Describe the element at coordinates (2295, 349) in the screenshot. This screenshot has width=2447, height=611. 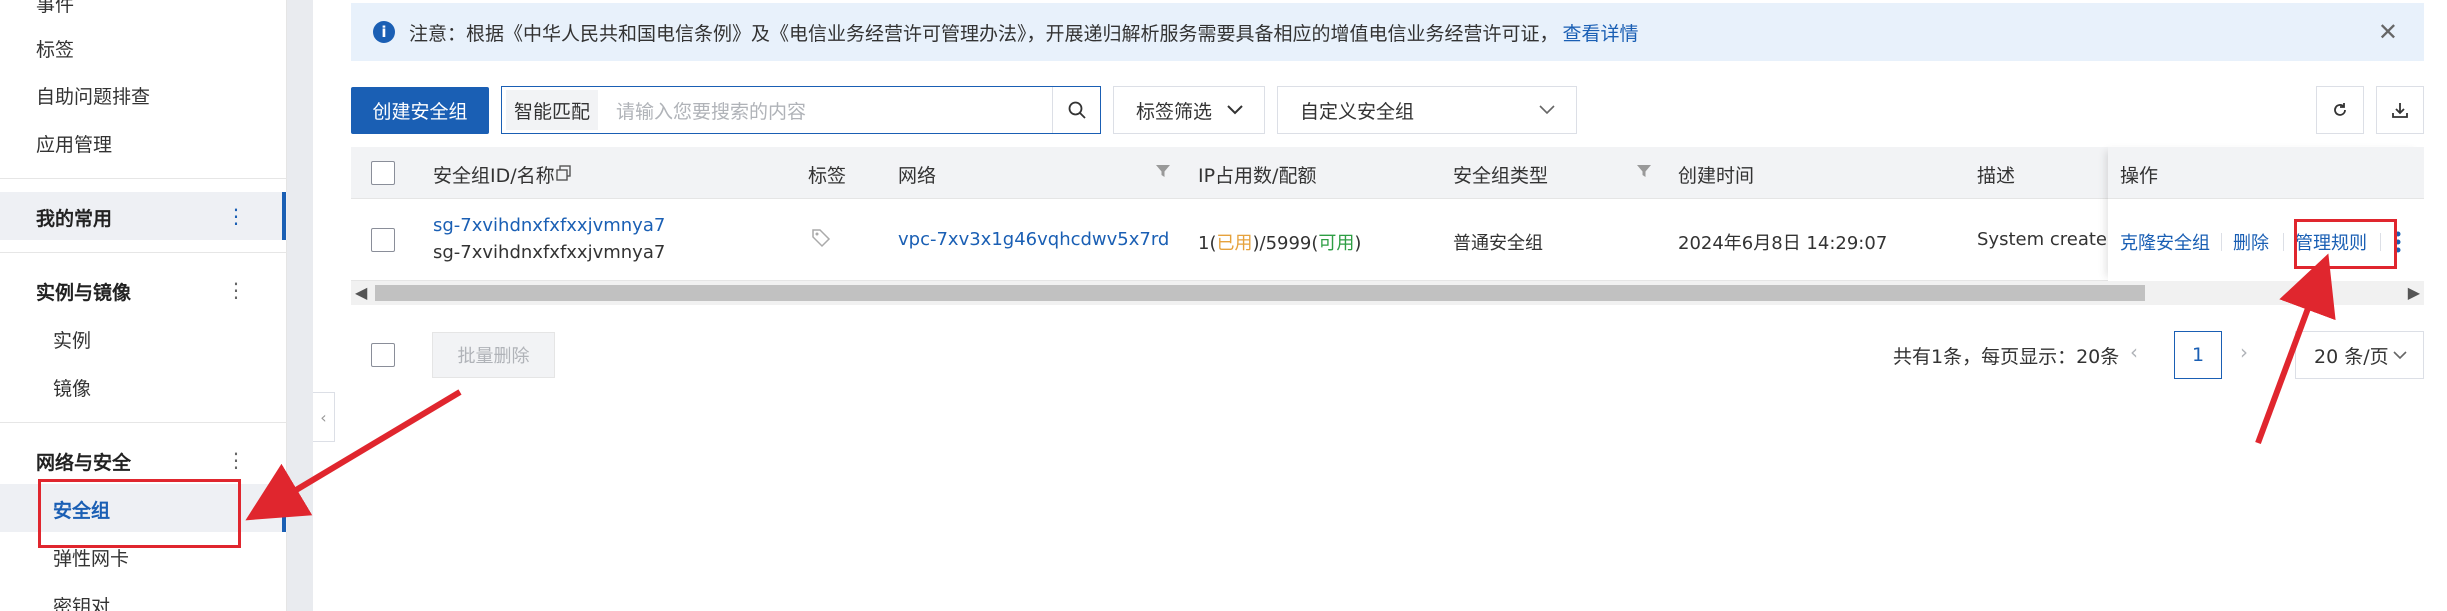
I see `arrow-to-manage-rules` at that location.